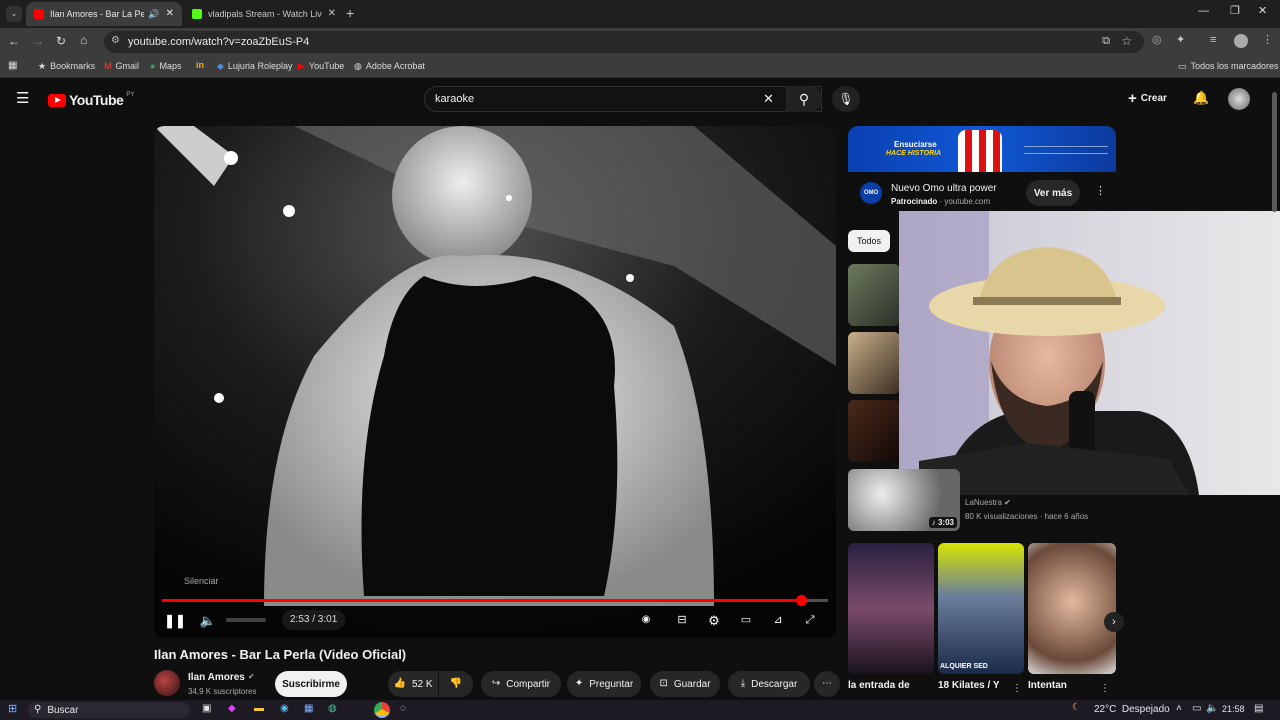 The image size is (1280, 720). What do you see at coordinates (496, 683) in the screenshot?
I see `share-icon: ↪` at bounding box center [496, 683].